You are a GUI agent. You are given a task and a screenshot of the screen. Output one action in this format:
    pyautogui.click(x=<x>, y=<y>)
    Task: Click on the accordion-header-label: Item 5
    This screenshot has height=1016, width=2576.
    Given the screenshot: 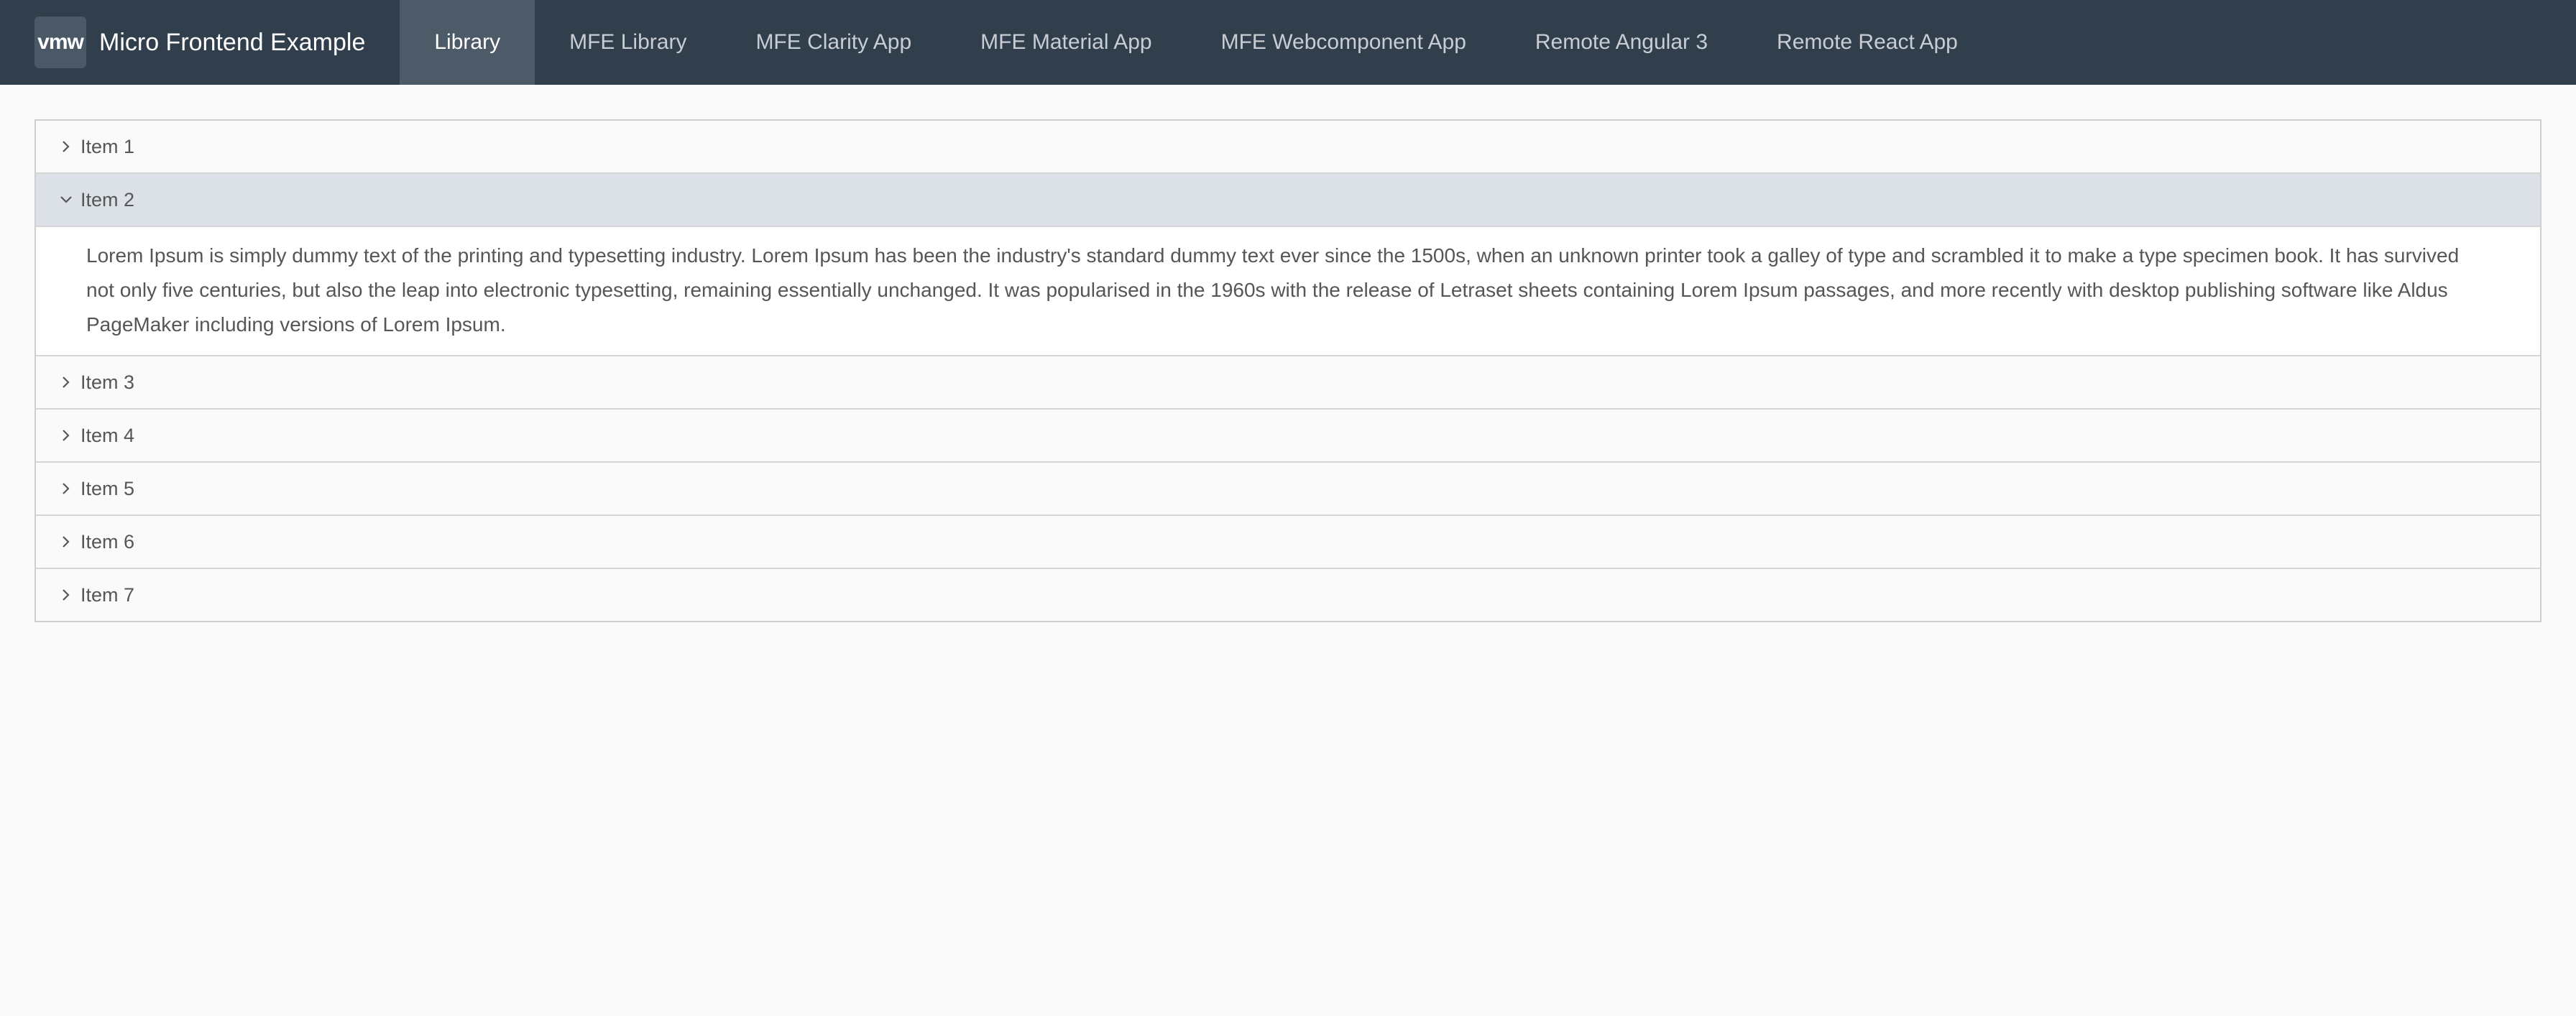 What is the action you would take?
    pyautogui.click(x=107, y=488)
    